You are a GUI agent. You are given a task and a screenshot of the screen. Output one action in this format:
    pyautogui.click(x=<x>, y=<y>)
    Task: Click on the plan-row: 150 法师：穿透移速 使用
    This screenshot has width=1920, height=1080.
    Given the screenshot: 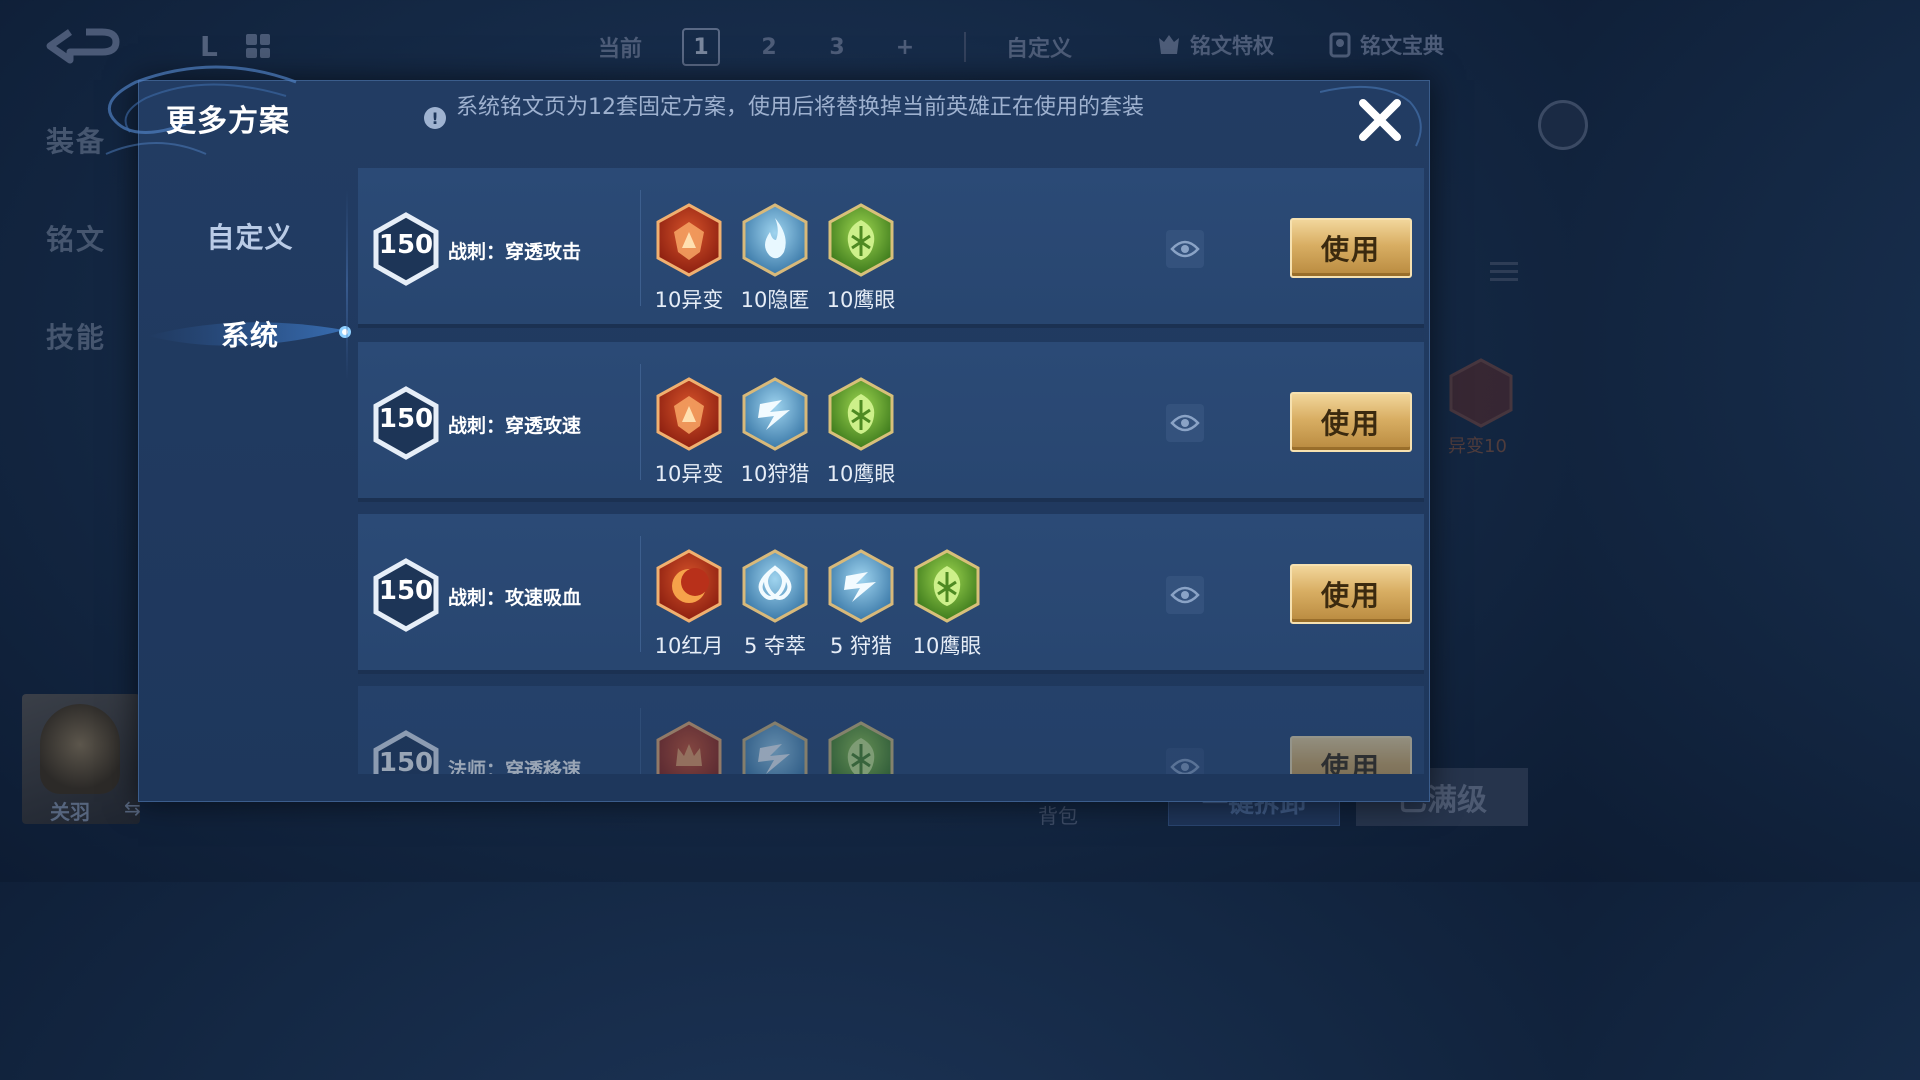 What is the action you would take?
    pyautogui.click(x=891, y=730)
    